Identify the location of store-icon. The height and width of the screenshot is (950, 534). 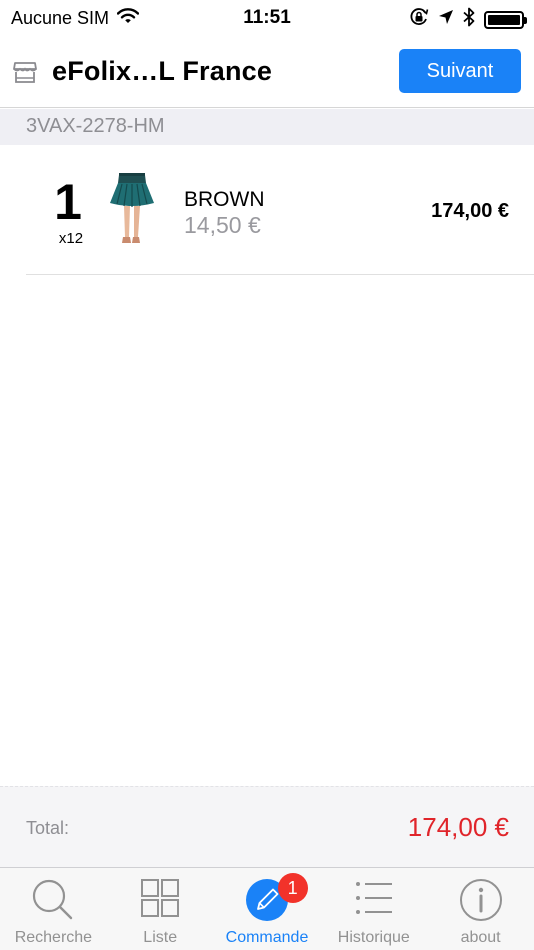
(25, 72).